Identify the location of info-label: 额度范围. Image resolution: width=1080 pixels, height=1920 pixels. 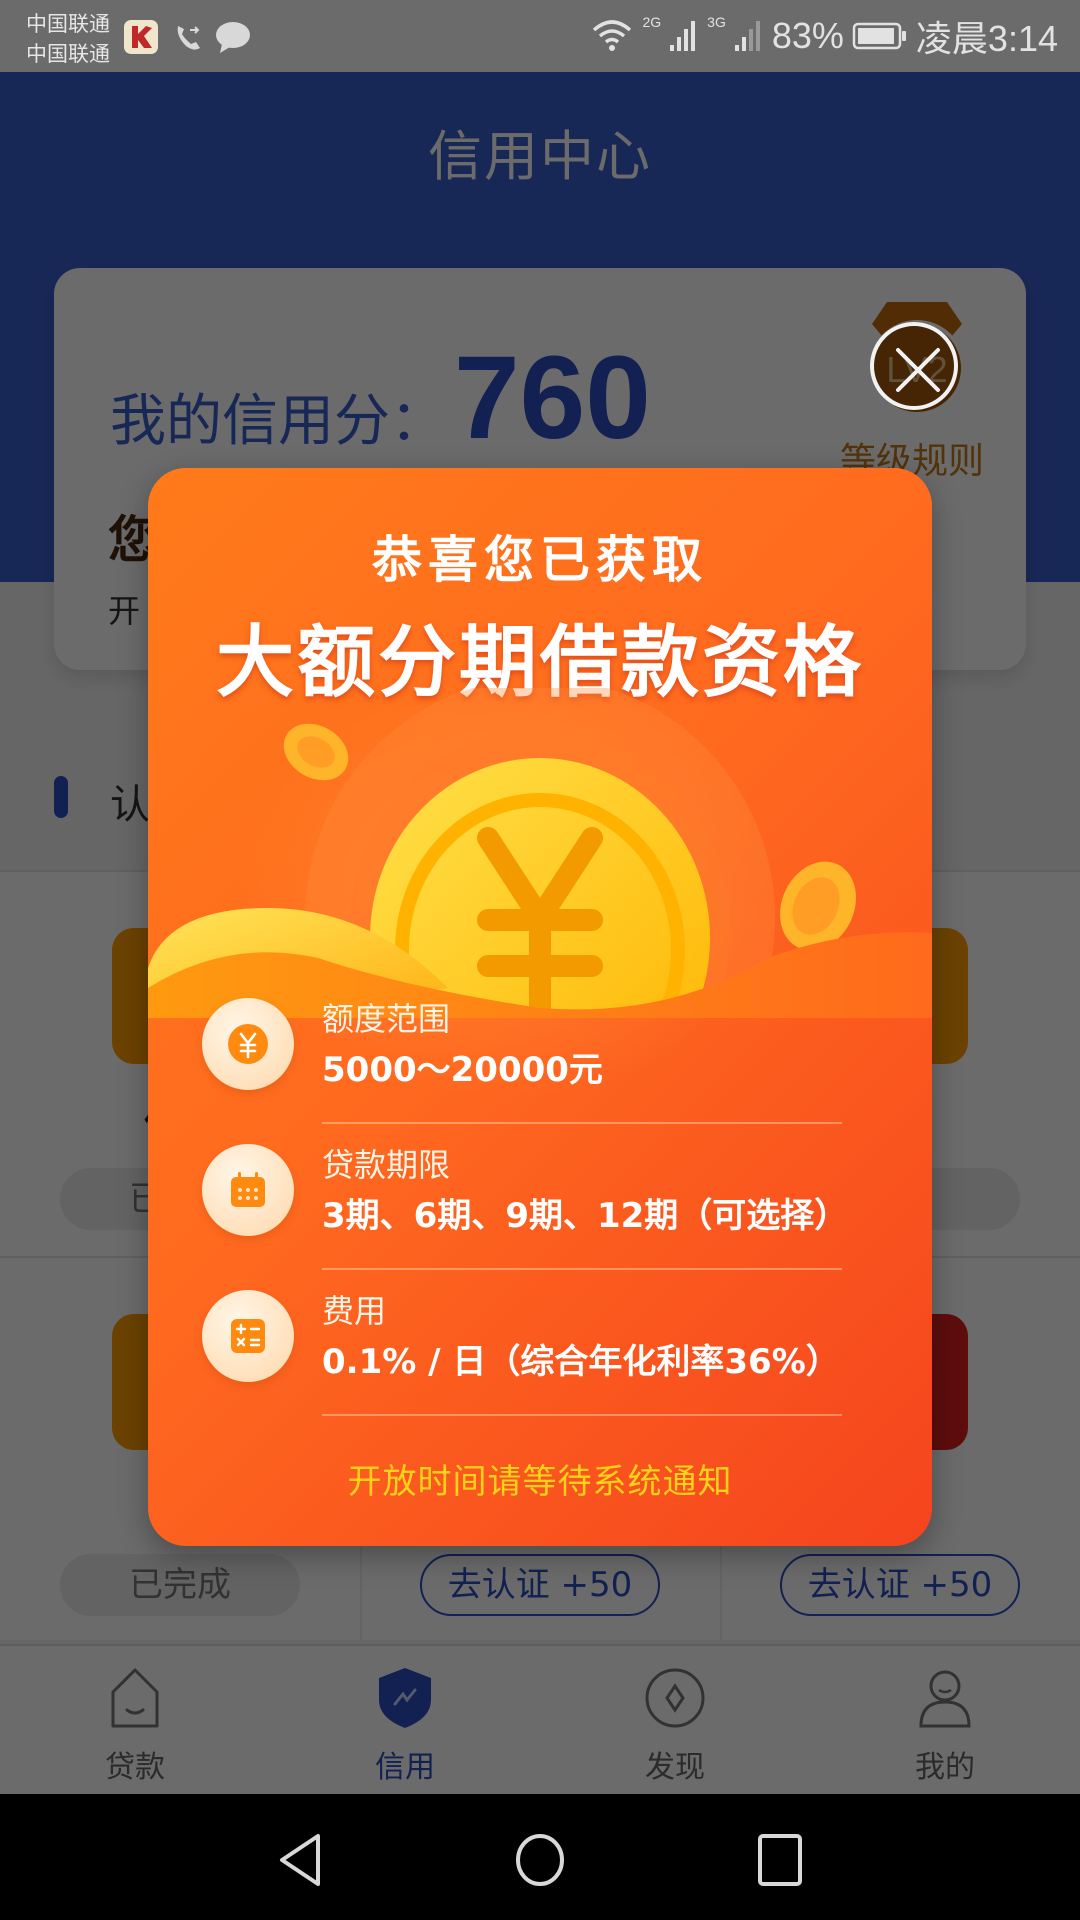
(386, 1019).